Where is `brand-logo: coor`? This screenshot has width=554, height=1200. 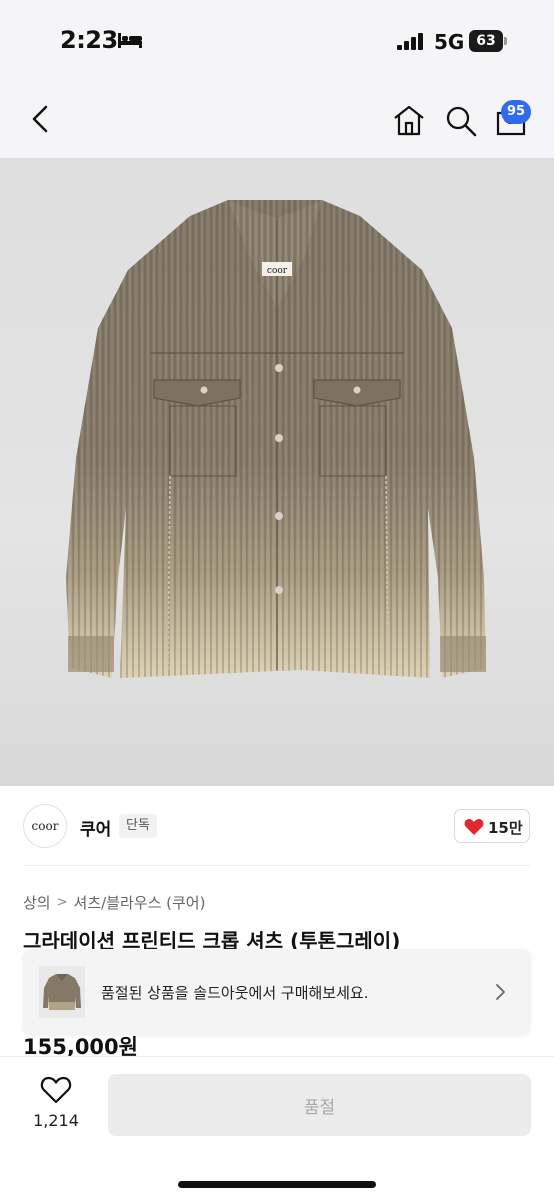 brand-logo: coor is located at coordinates (45, 826).